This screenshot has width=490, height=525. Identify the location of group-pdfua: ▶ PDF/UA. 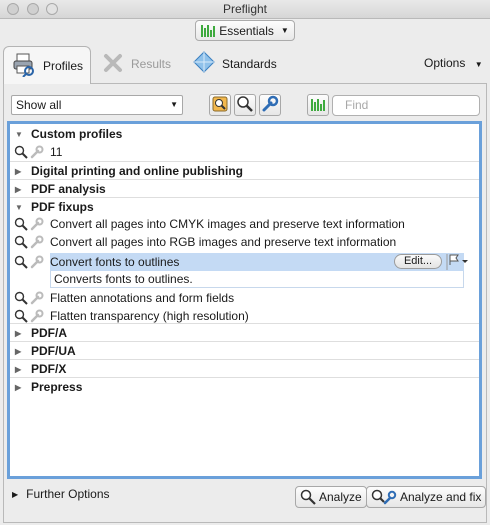
(244, 350).